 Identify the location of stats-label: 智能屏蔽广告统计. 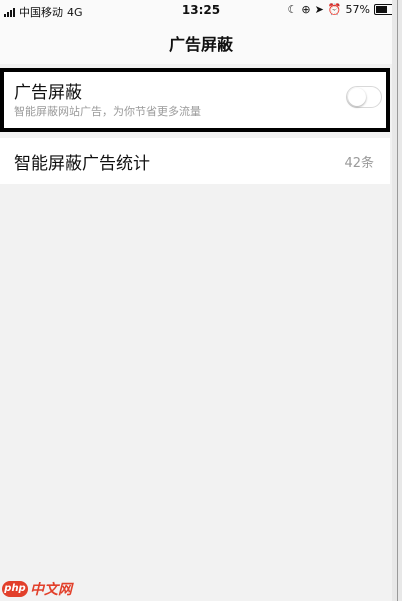
(82, 163).